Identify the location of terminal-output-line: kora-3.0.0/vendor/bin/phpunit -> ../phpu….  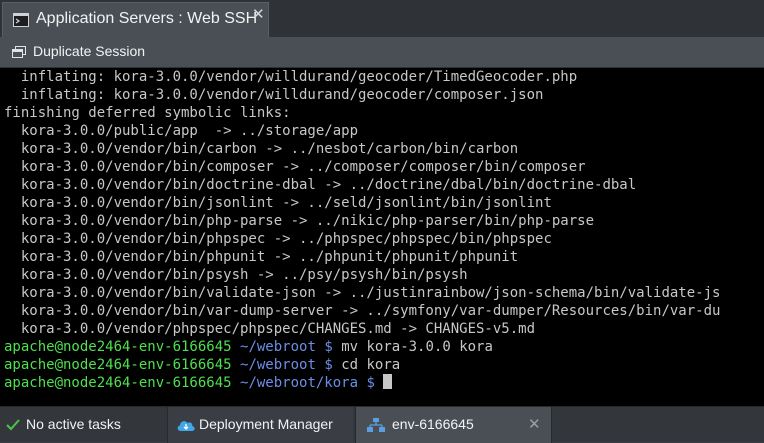
(261, 257).